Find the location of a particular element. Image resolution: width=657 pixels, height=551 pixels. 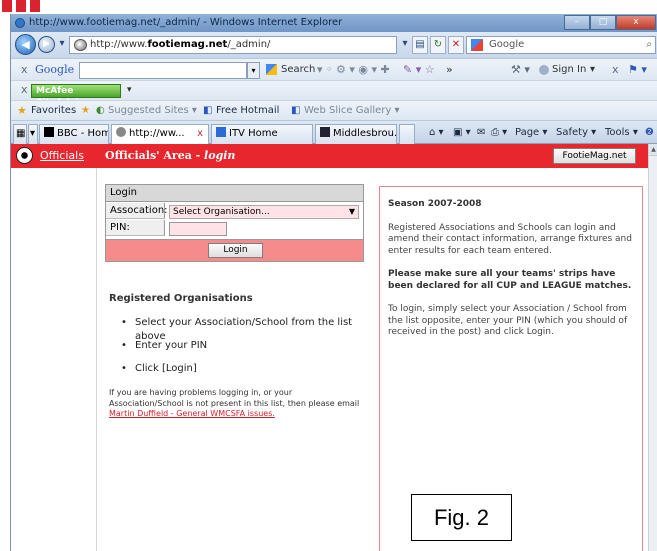

favorites-button: Favorites is located at coordinates (53, 111).